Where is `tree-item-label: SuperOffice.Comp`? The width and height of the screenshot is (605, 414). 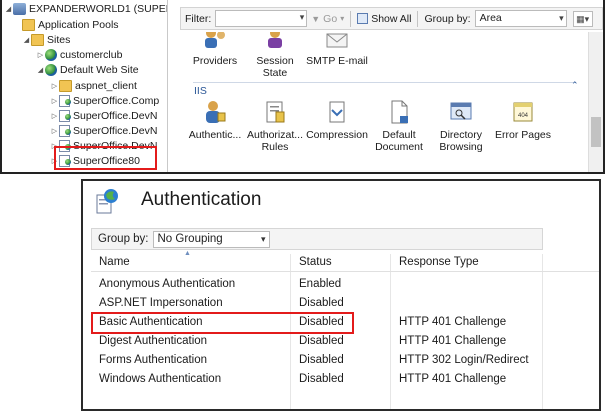 tree-item-label: SuperOffice.Comp is located at coordinates (116, 101).